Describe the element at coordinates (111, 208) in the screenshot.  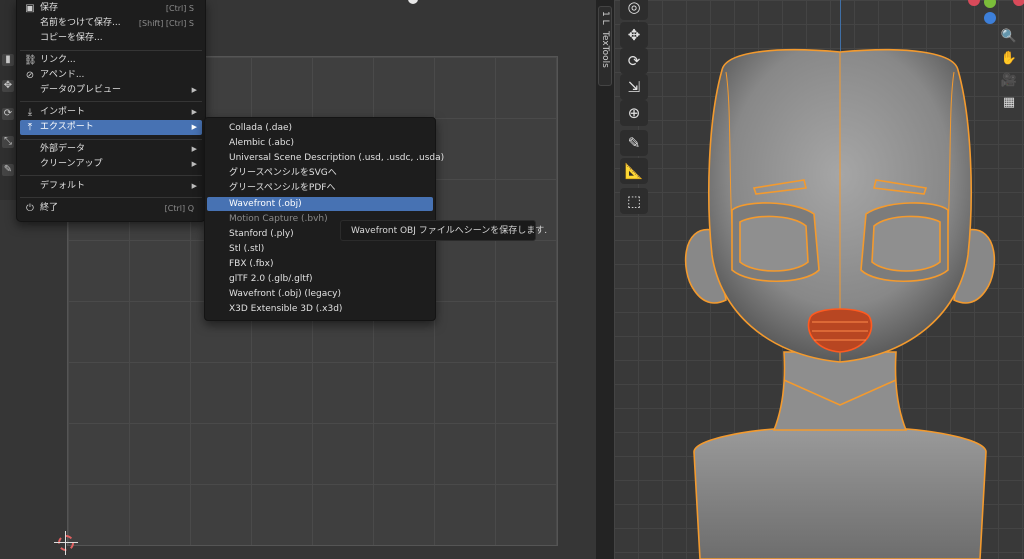
I see `menu-item-quit: ⏻ 終了 [Ctrl] Q` at that location.